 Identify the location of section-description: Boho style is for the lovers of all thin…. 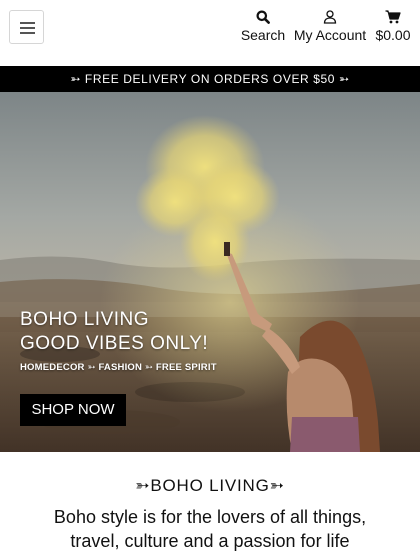
(210, 529).